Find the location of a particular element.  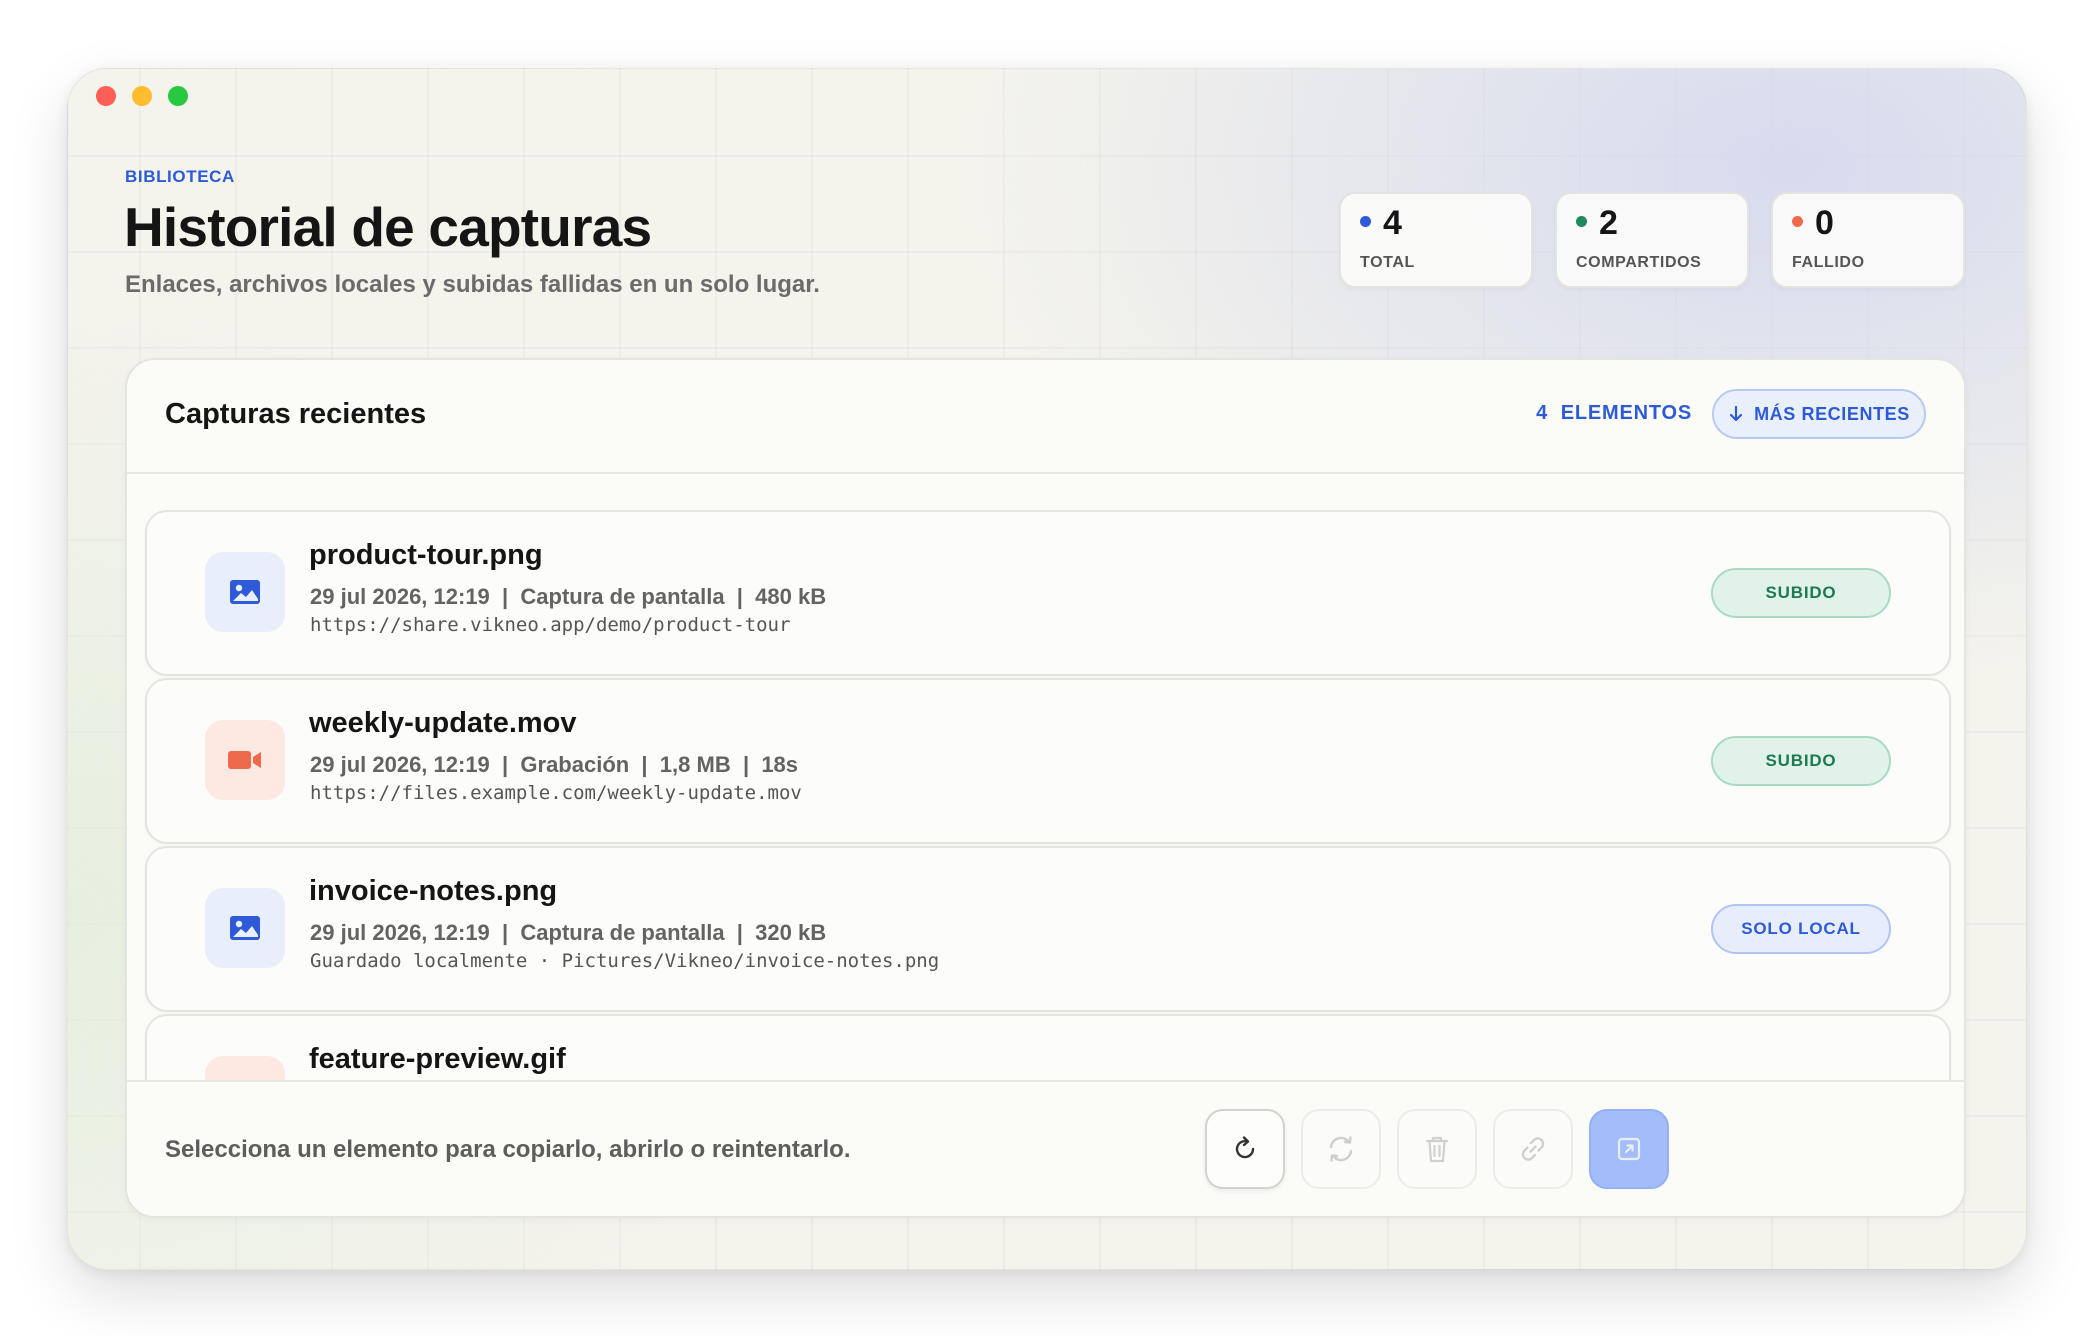

stat-card-shared: 2 COMPARTIDOS is located at coordinates (1652, 240).